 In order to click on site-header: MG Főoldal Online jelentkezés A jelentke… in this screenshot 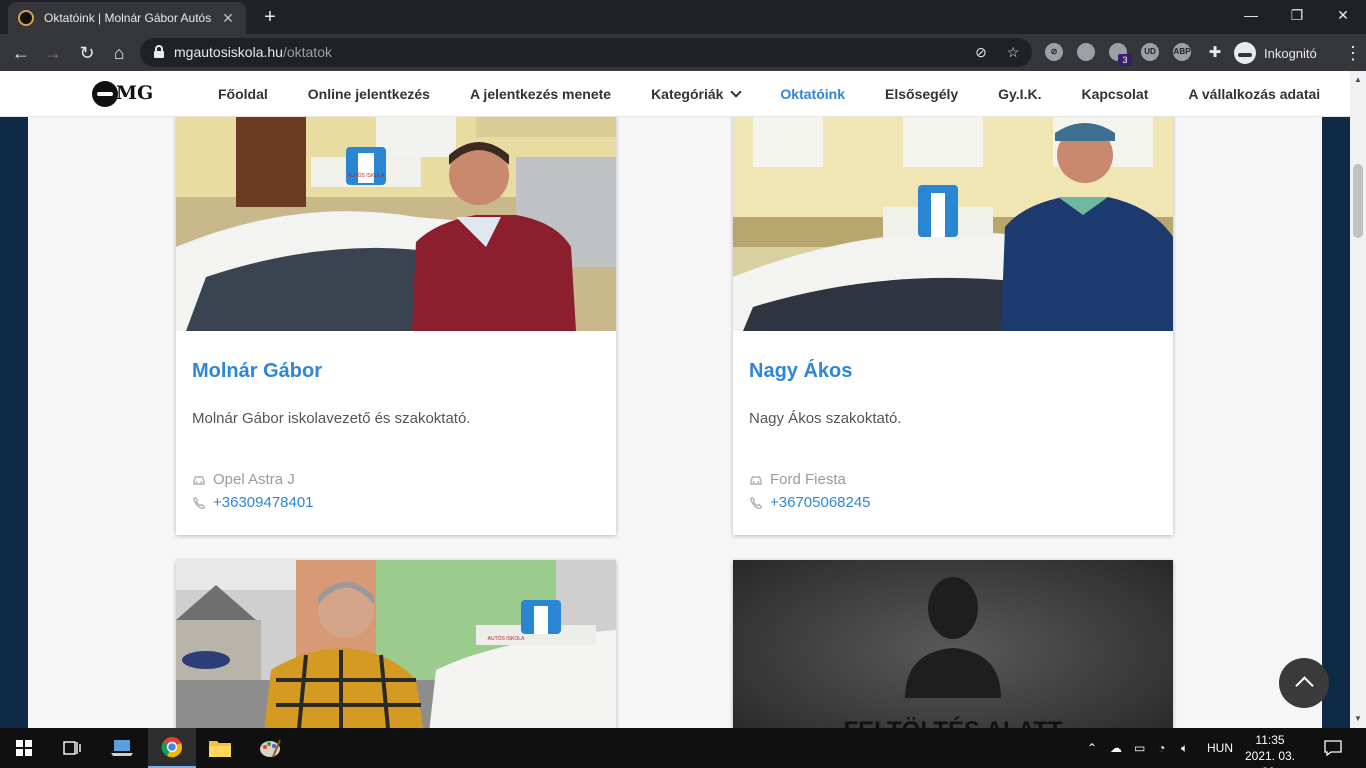, I will do `click(675, 94)`.